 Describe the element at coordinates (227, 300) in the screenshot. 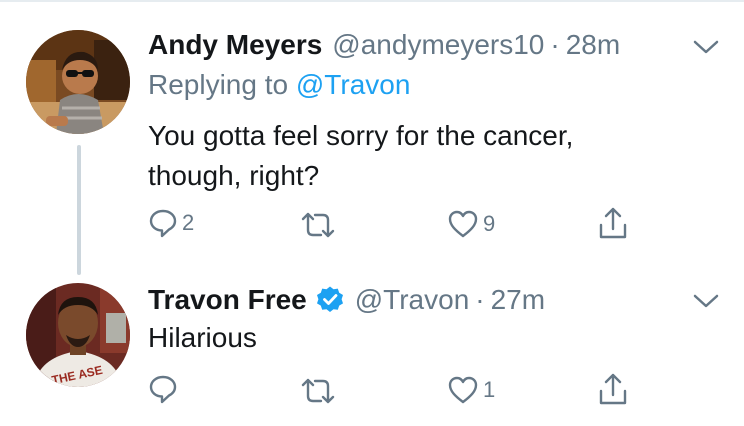

I see `display-name: Travon Free` at that location.